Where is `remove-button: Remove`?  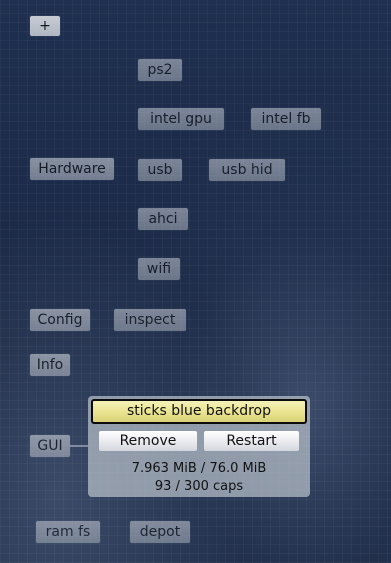
remove-button: Remove is located at coordinates (148, 441).